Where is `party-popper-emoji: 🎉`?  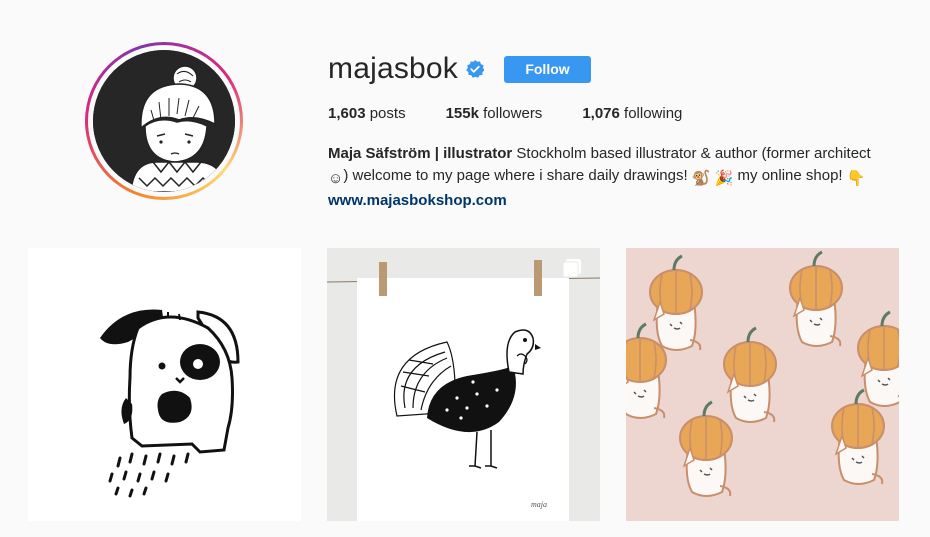
party-popper-emoji: 🎉 is located at coordinates (724, 178).